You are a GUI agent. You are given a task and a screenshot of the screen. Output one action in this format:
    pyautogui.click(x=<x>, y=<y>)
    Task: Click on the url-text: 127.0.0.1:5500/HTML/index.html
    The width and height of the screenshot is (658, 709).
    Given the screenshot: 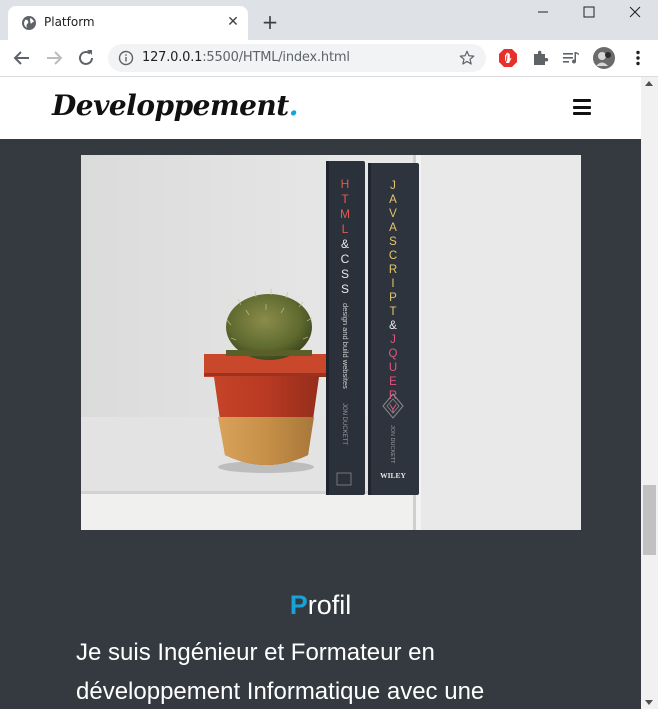 What is the action you would take?
    pyautogui.click(x=246, y=57)
    